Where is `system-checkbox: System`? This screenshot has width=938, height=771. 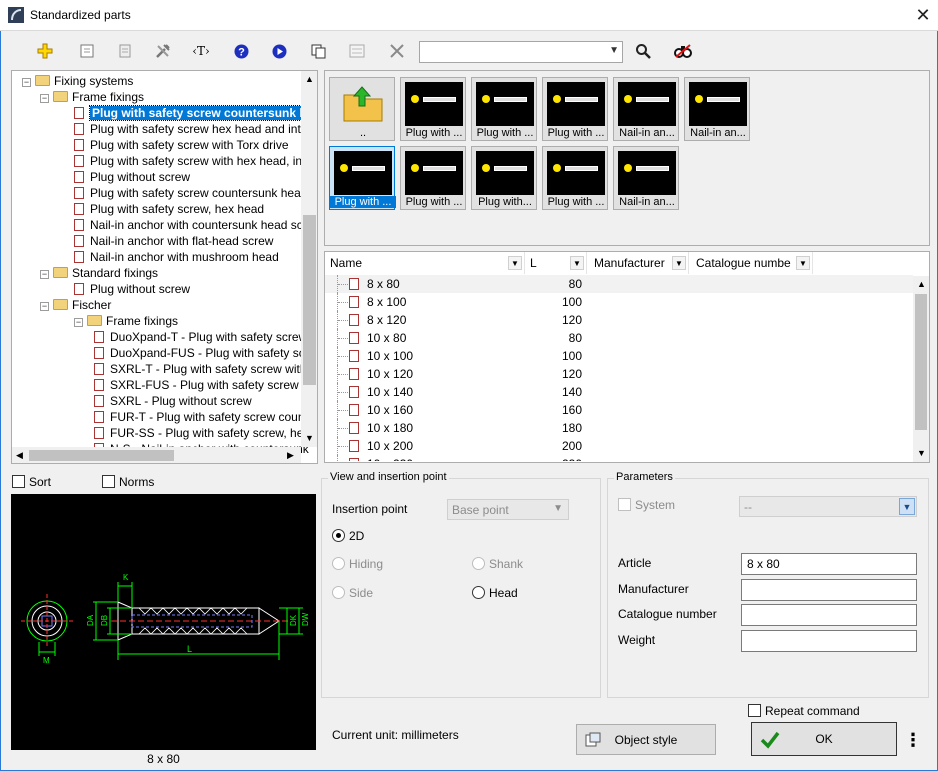 system-checkbox: System is located at coordinates (646, 505).